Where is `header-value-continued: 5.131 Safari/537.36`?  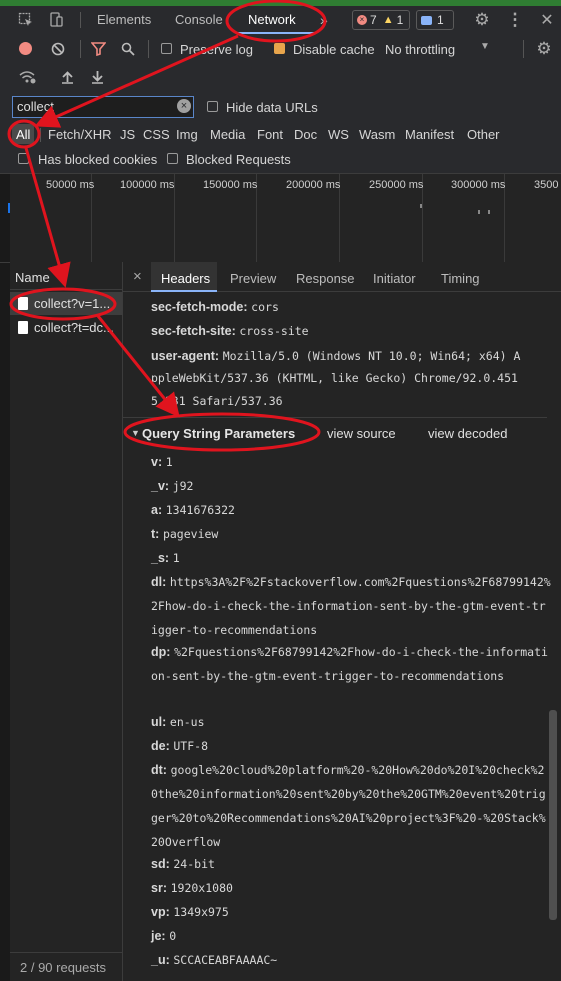
header-value-continued: 5.131 Safari/537.36 is located at coordinates (217, 401).